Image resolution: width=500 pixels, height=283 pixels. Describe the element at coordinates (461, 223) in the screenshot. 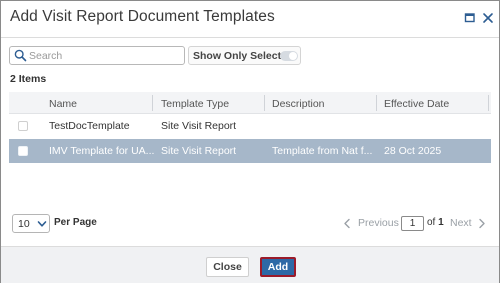

I see `next-button: Next` at that location.